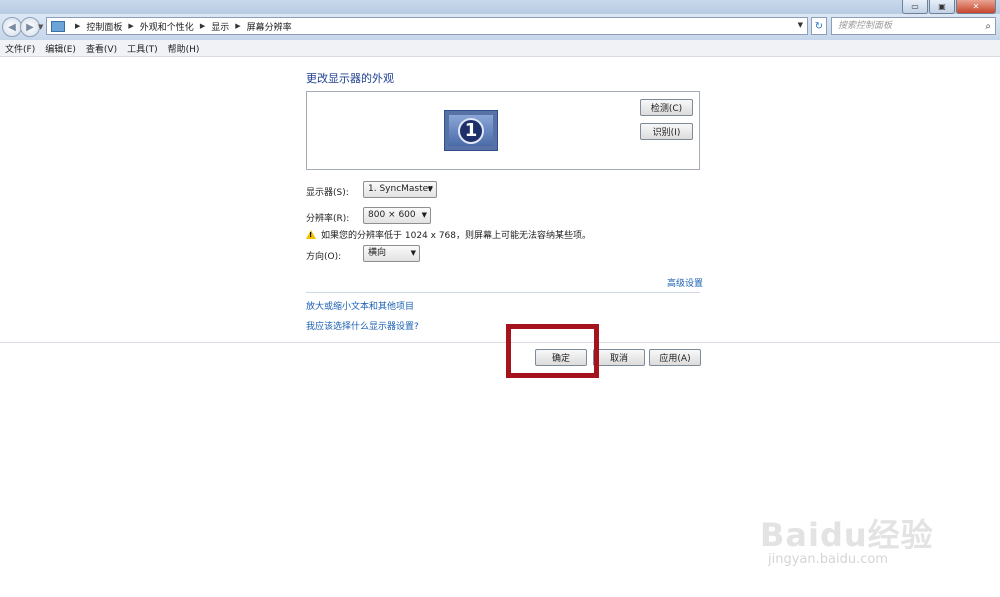  I want to click on display-settings-help-link: 我应该选择什么显示器设置?, so click(362, 325).